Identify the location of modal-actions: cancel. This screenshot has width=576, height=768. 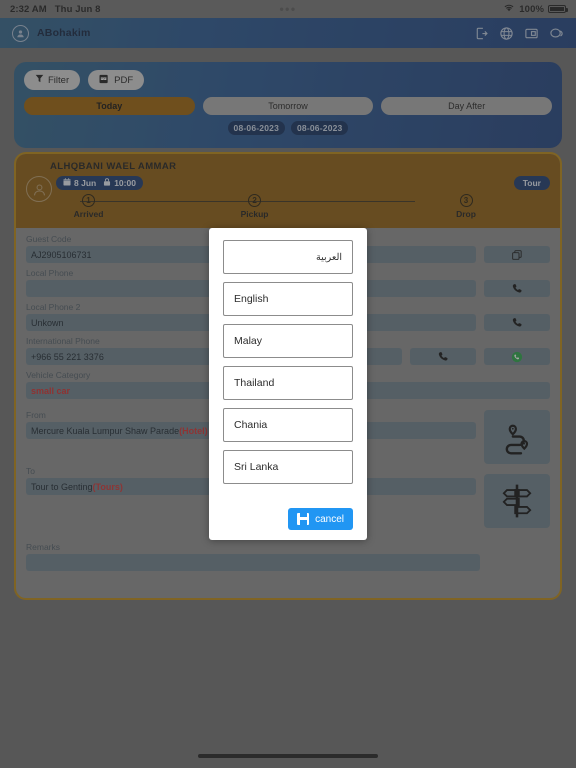
(288, 519).